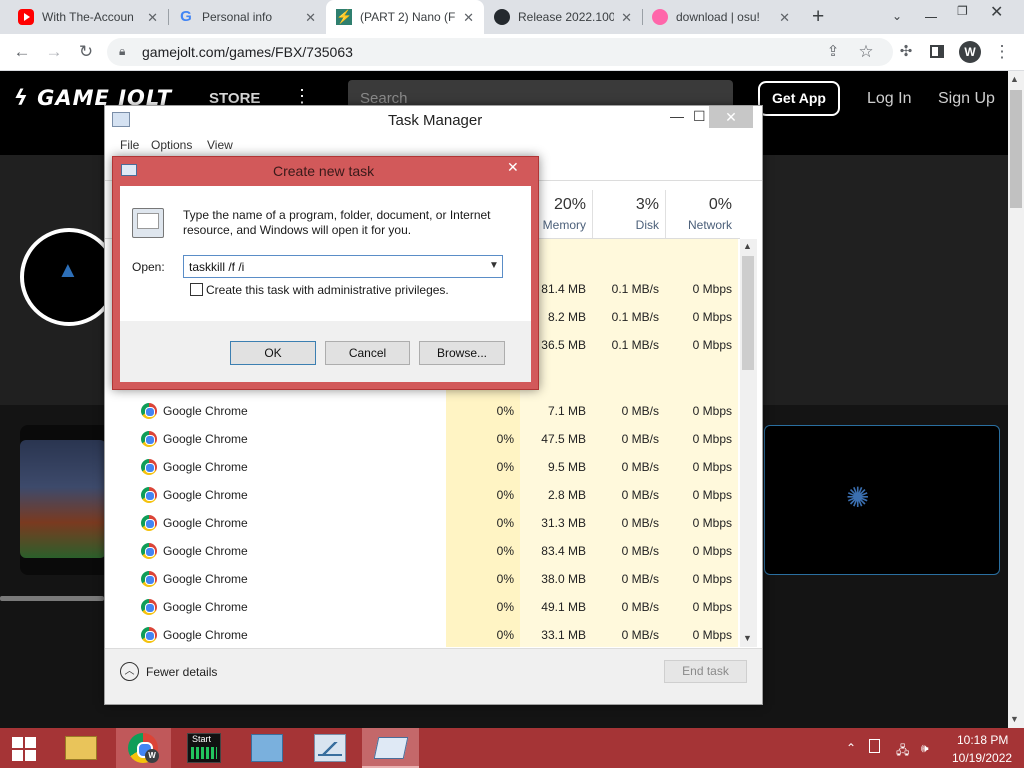 The width and height of the screenshot is (1024, 768). What do you see at coordinates (324, 171) in the screenshot?
I see `dialog-title: Create new task` at bounding box center [324, 171].